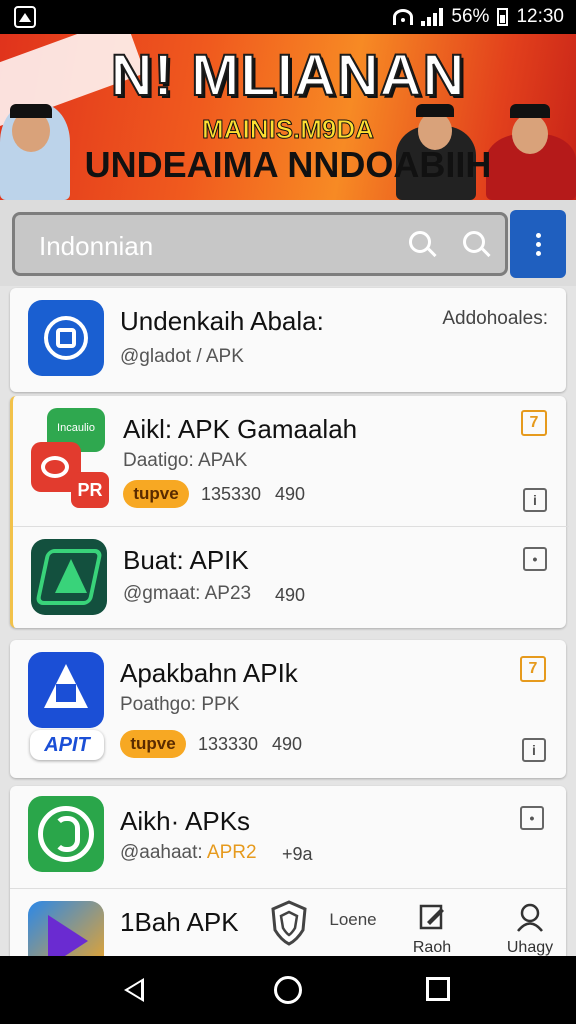  What do you see at coordinates (187, 593) in the screenshot?
I see `app-subtitle: @gmaat: AP23` at bounding box center [187, 593].